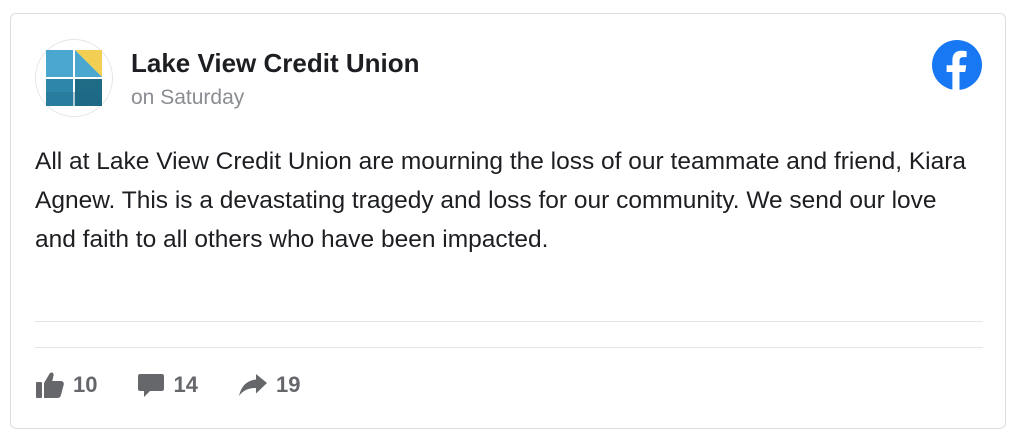 The height and width of the screenshot is (444, 1016). What do you see at coordinates (85, 384) in the screenshot?
I see `like-count: 10` at bounding box center [85, 384].